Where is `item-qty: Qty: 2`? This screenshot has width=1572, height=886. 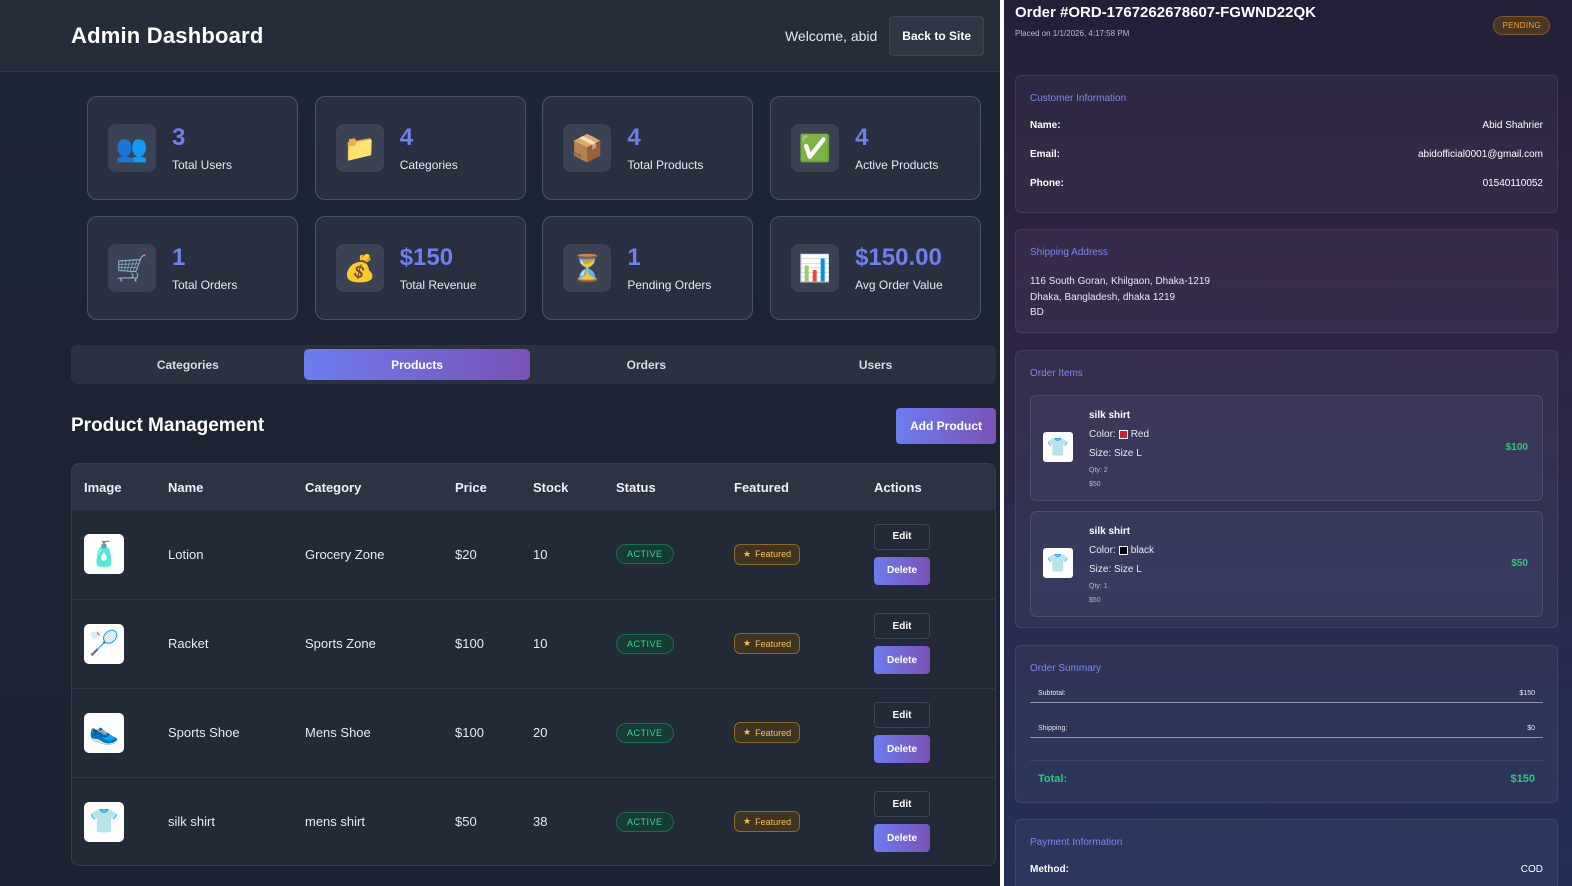
item-qty: Qty: 2 is located at coordinates (1098, 470).